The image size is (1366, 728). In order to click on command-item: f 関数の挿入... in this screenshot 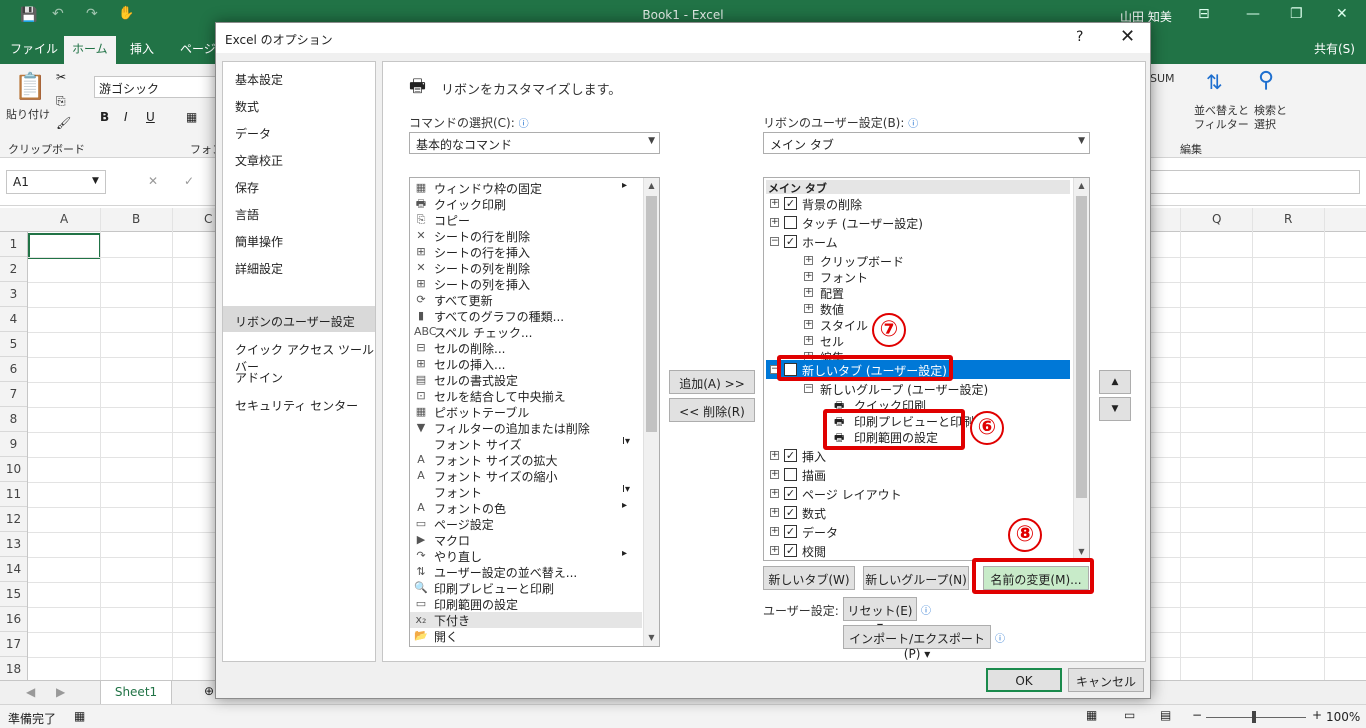, I will do `click(526, 645)`.